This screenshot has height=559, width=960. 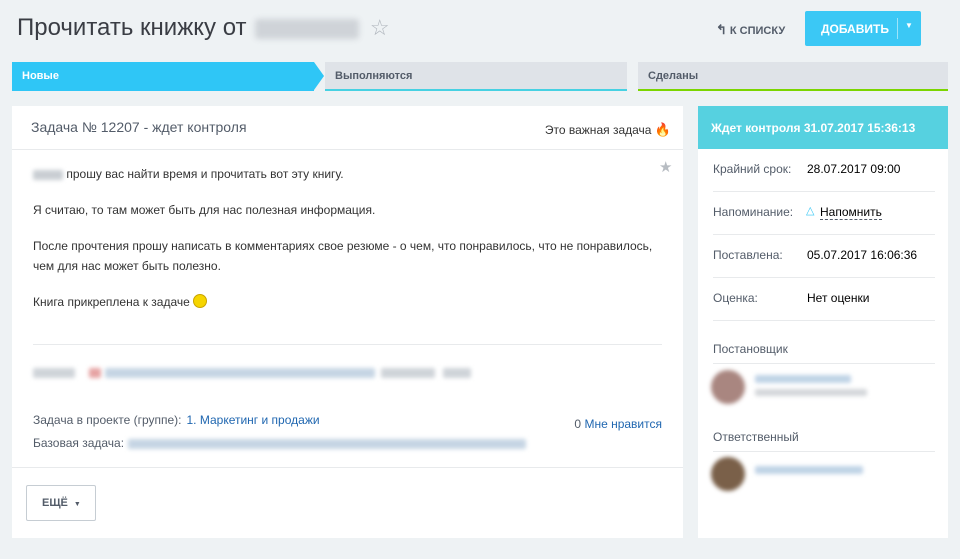 I want to click on important-task-label: Это важная задача, so click(x=598, y=130).